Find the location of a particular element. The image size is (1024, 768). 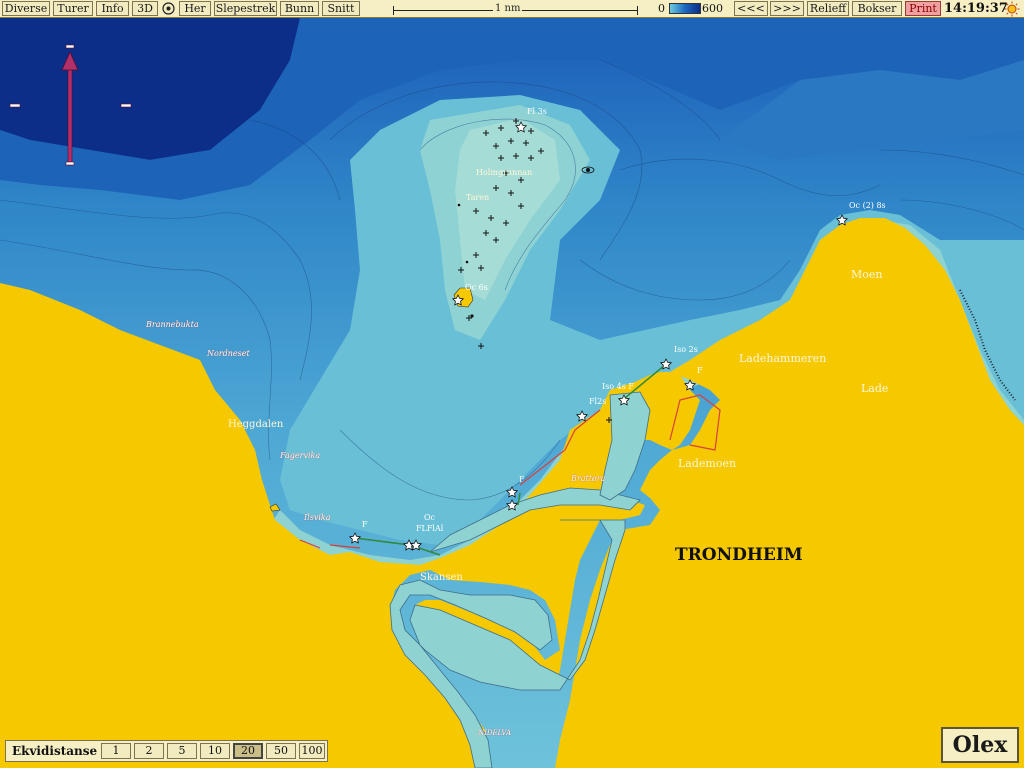

label-brannebukta: Brannebukta is located at coordinates (172, 324).